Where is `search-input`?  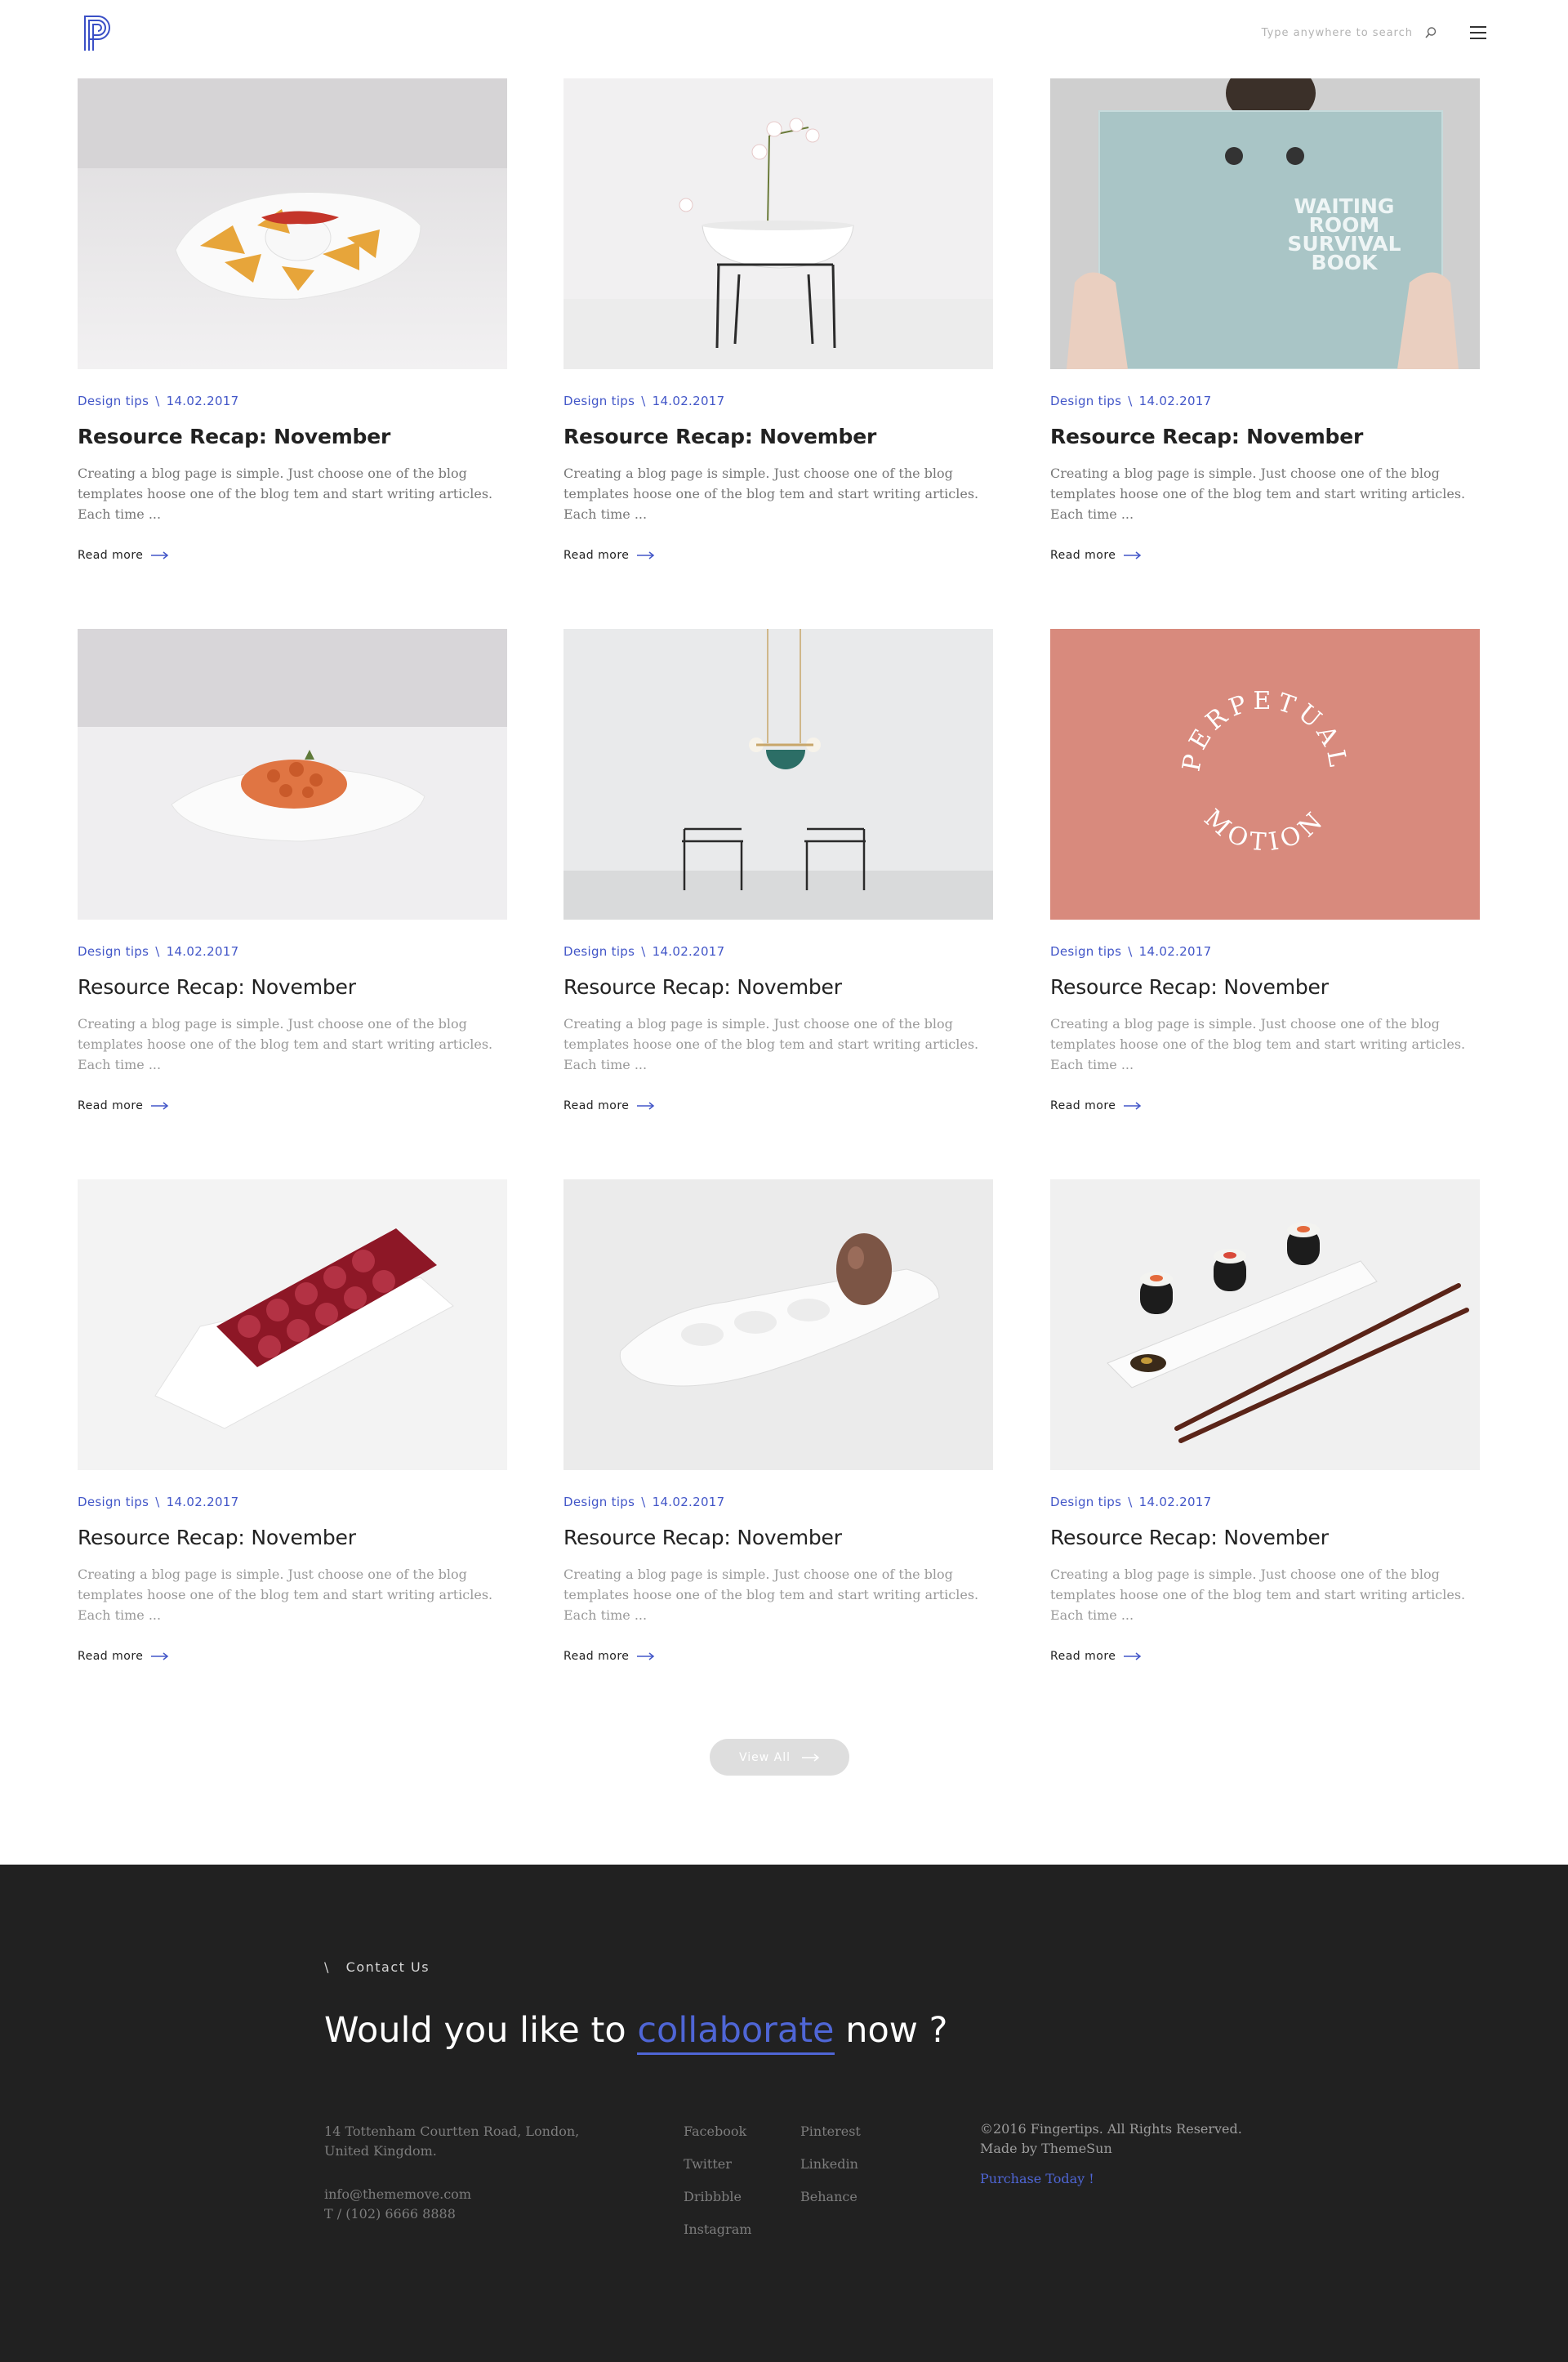 search-input is located at coordinates (1319, 32).